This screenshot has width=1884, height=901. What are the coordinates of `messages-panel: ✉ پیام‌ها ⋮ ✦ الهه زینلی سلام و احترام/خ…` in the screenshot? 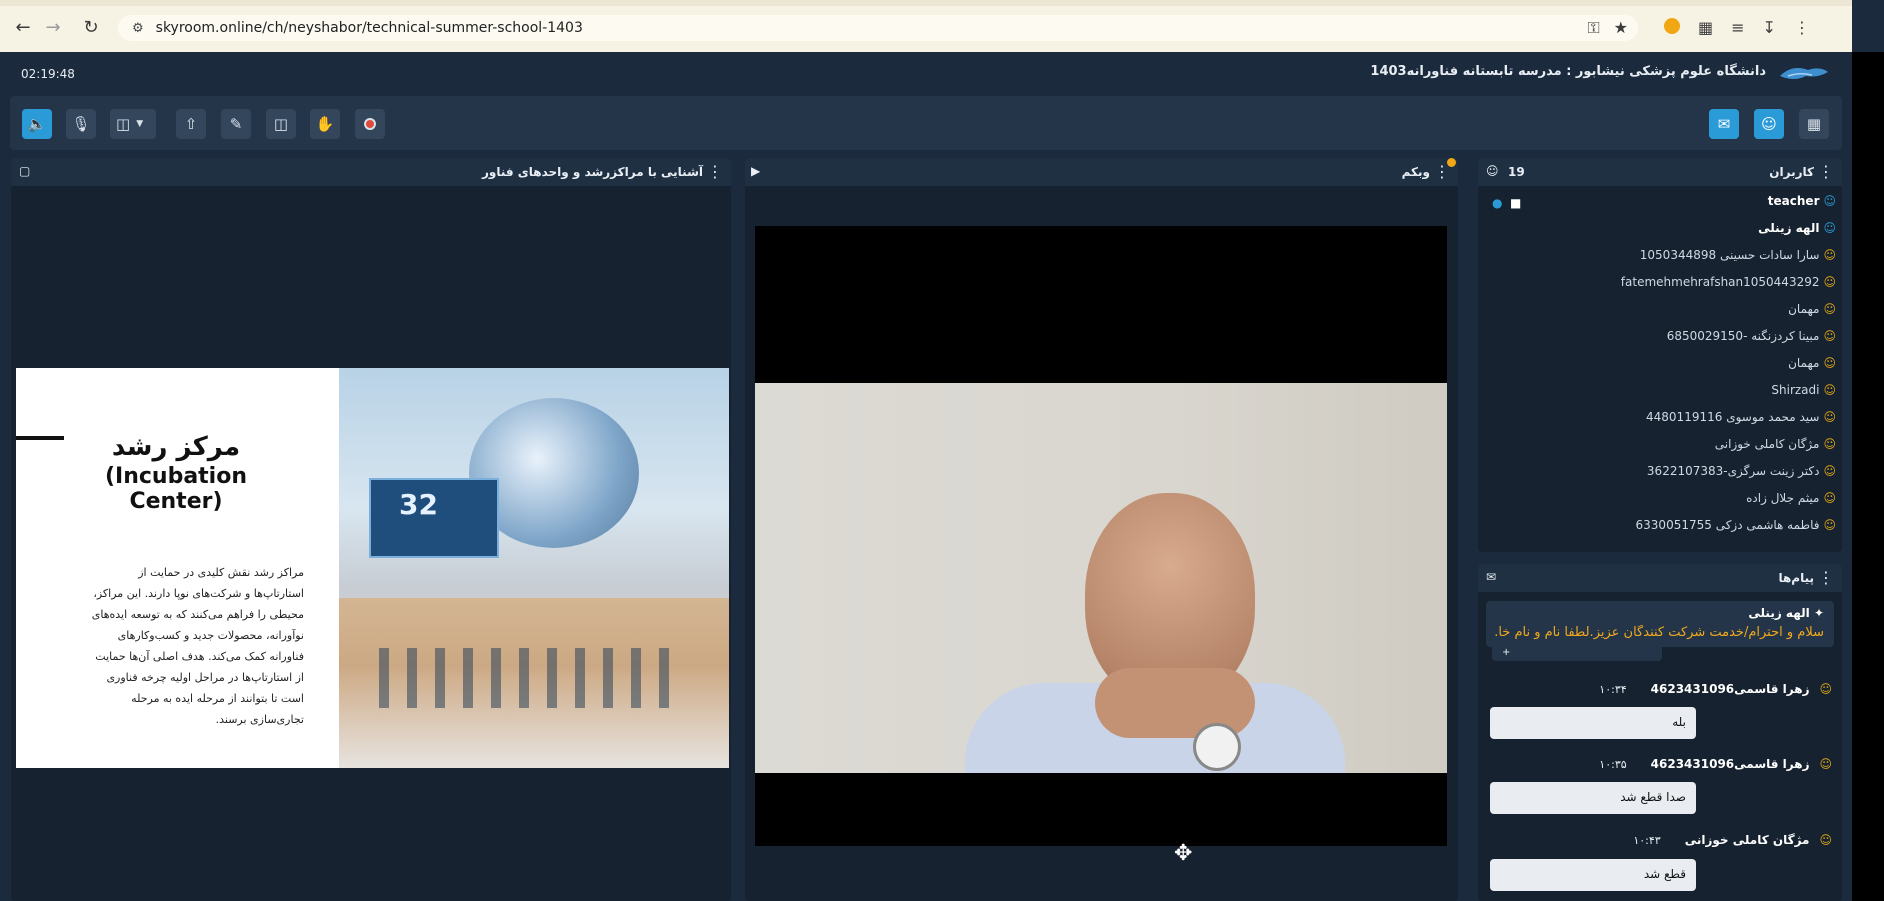 It's located at (1660, 732).